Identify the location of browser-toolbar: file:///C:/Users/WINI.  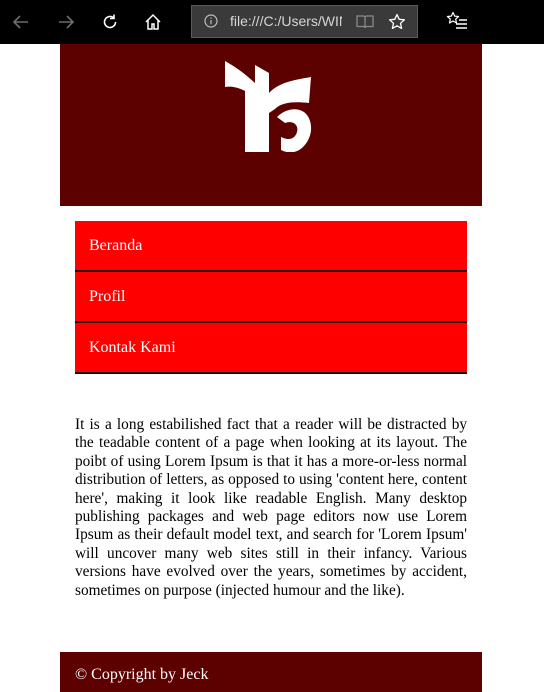
(272, 22).